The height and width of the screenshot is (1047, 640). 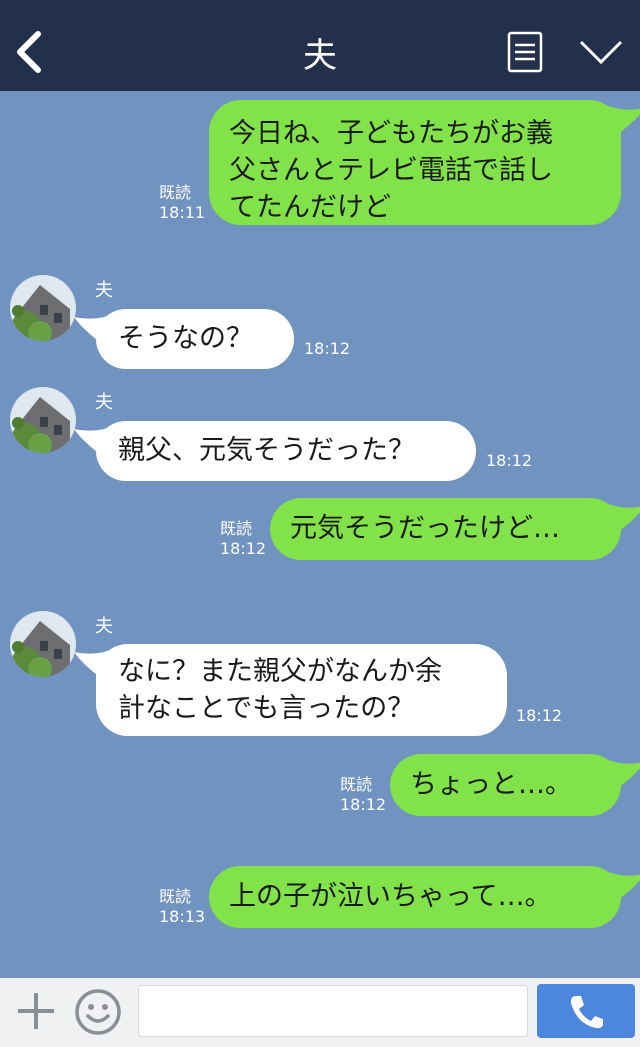 What do you see at coordinates (36, 1011) in the screenshot?
I see `plus-icon` at bounding box center [36, 1011].